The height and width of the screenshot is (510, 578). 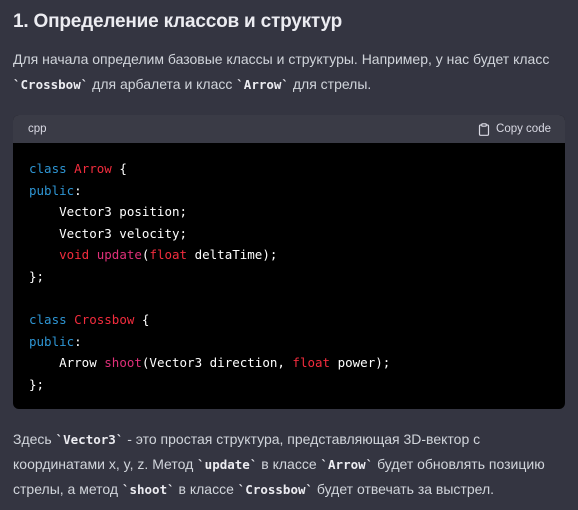 I want to click on outro-text: Здесь, so click(x=34, y=439).